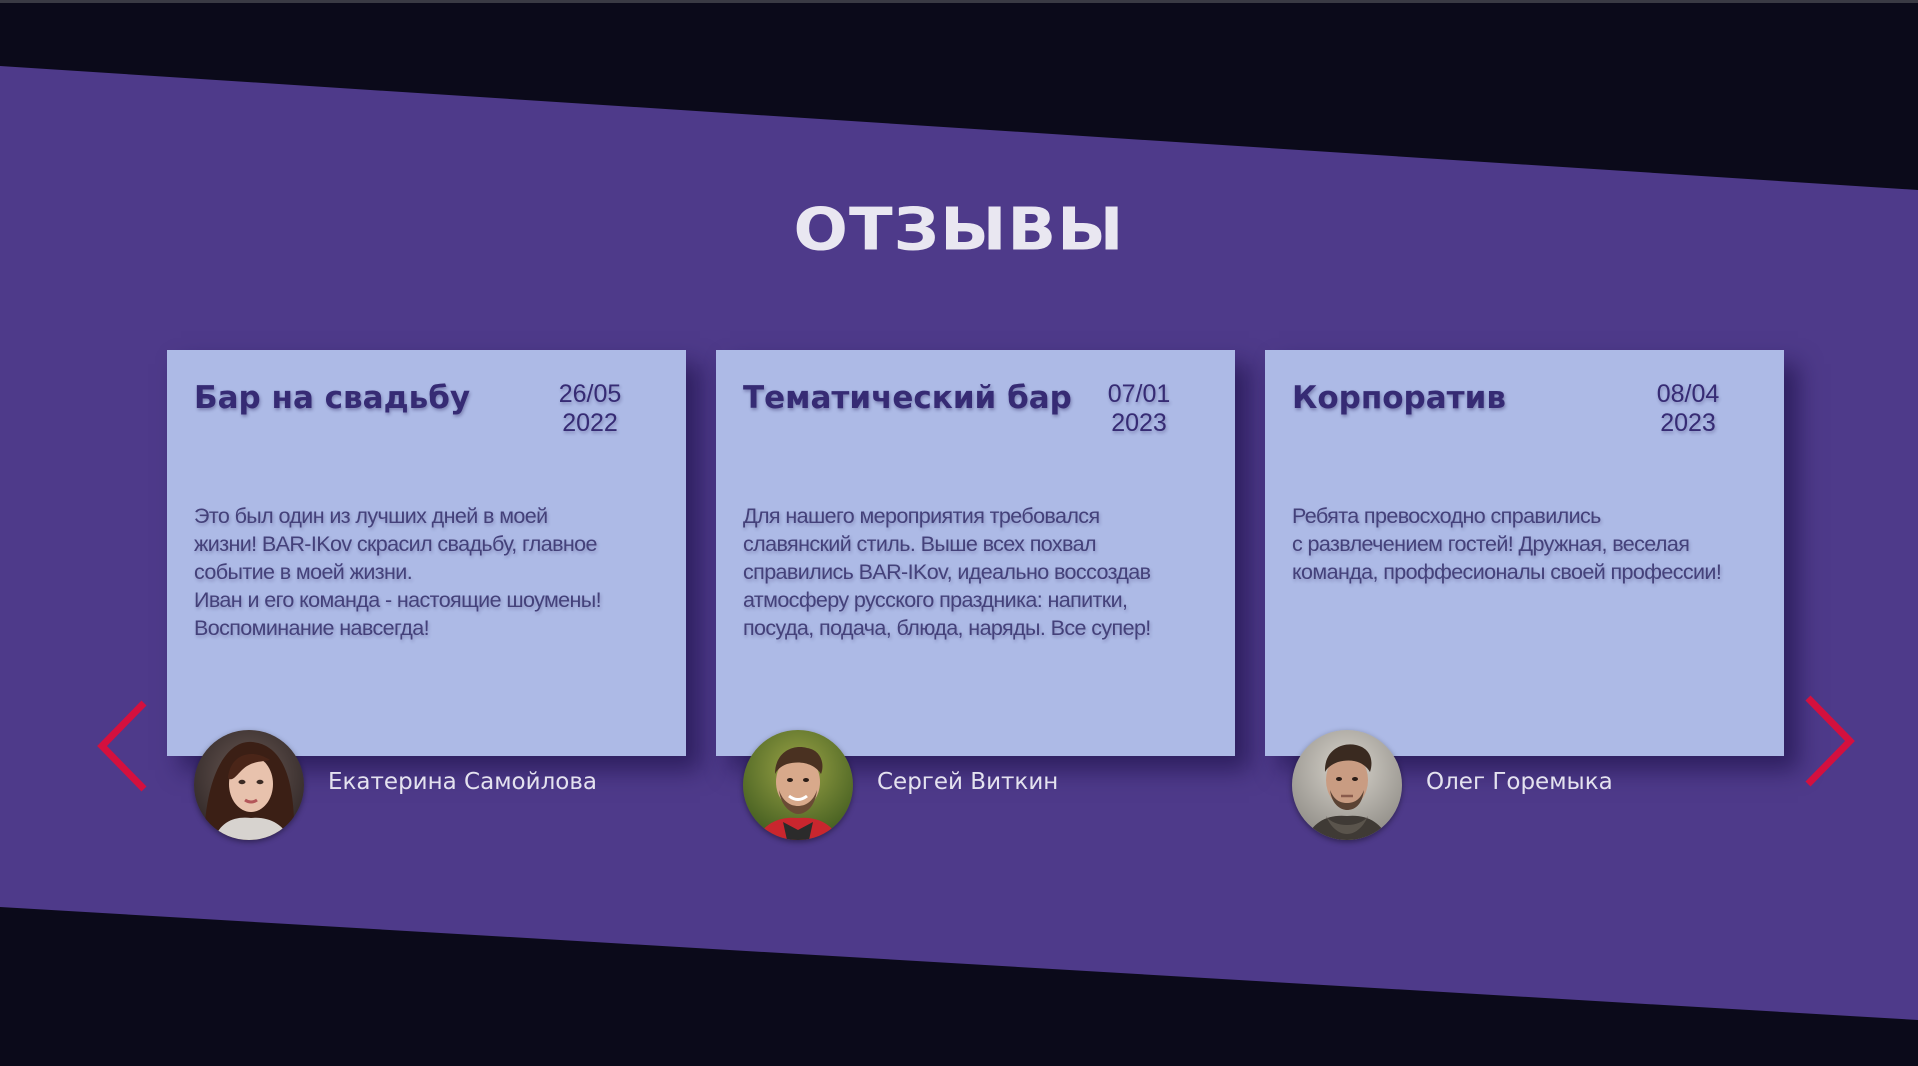 This screenshot has height=1066, width=1918. I want to click on review-date: 08/04 2023, so click(1688, 409).